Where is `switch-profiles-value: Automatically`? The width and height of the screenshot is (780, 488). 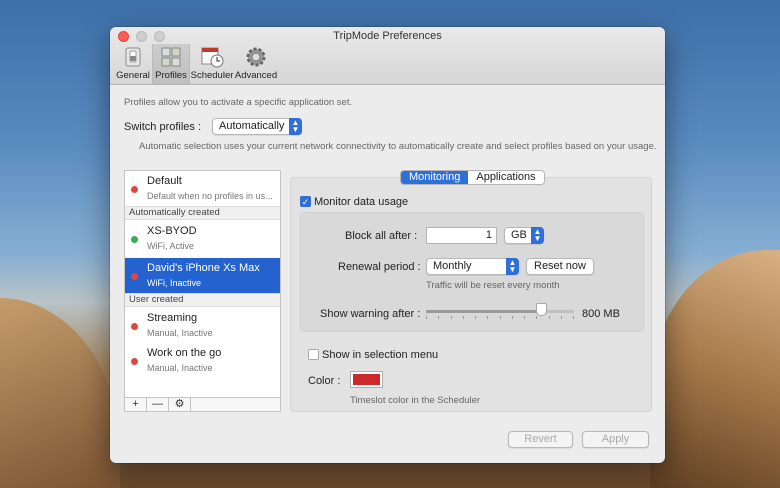
switch-profiles-value: Automatically is located at coordinates (252, 126).